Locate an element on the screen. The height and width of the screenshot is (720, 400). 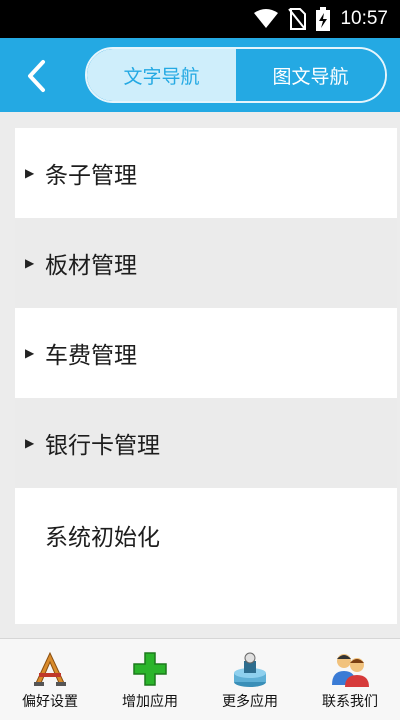
nav-label: 增加应用 is located at coordinates (150, 702).